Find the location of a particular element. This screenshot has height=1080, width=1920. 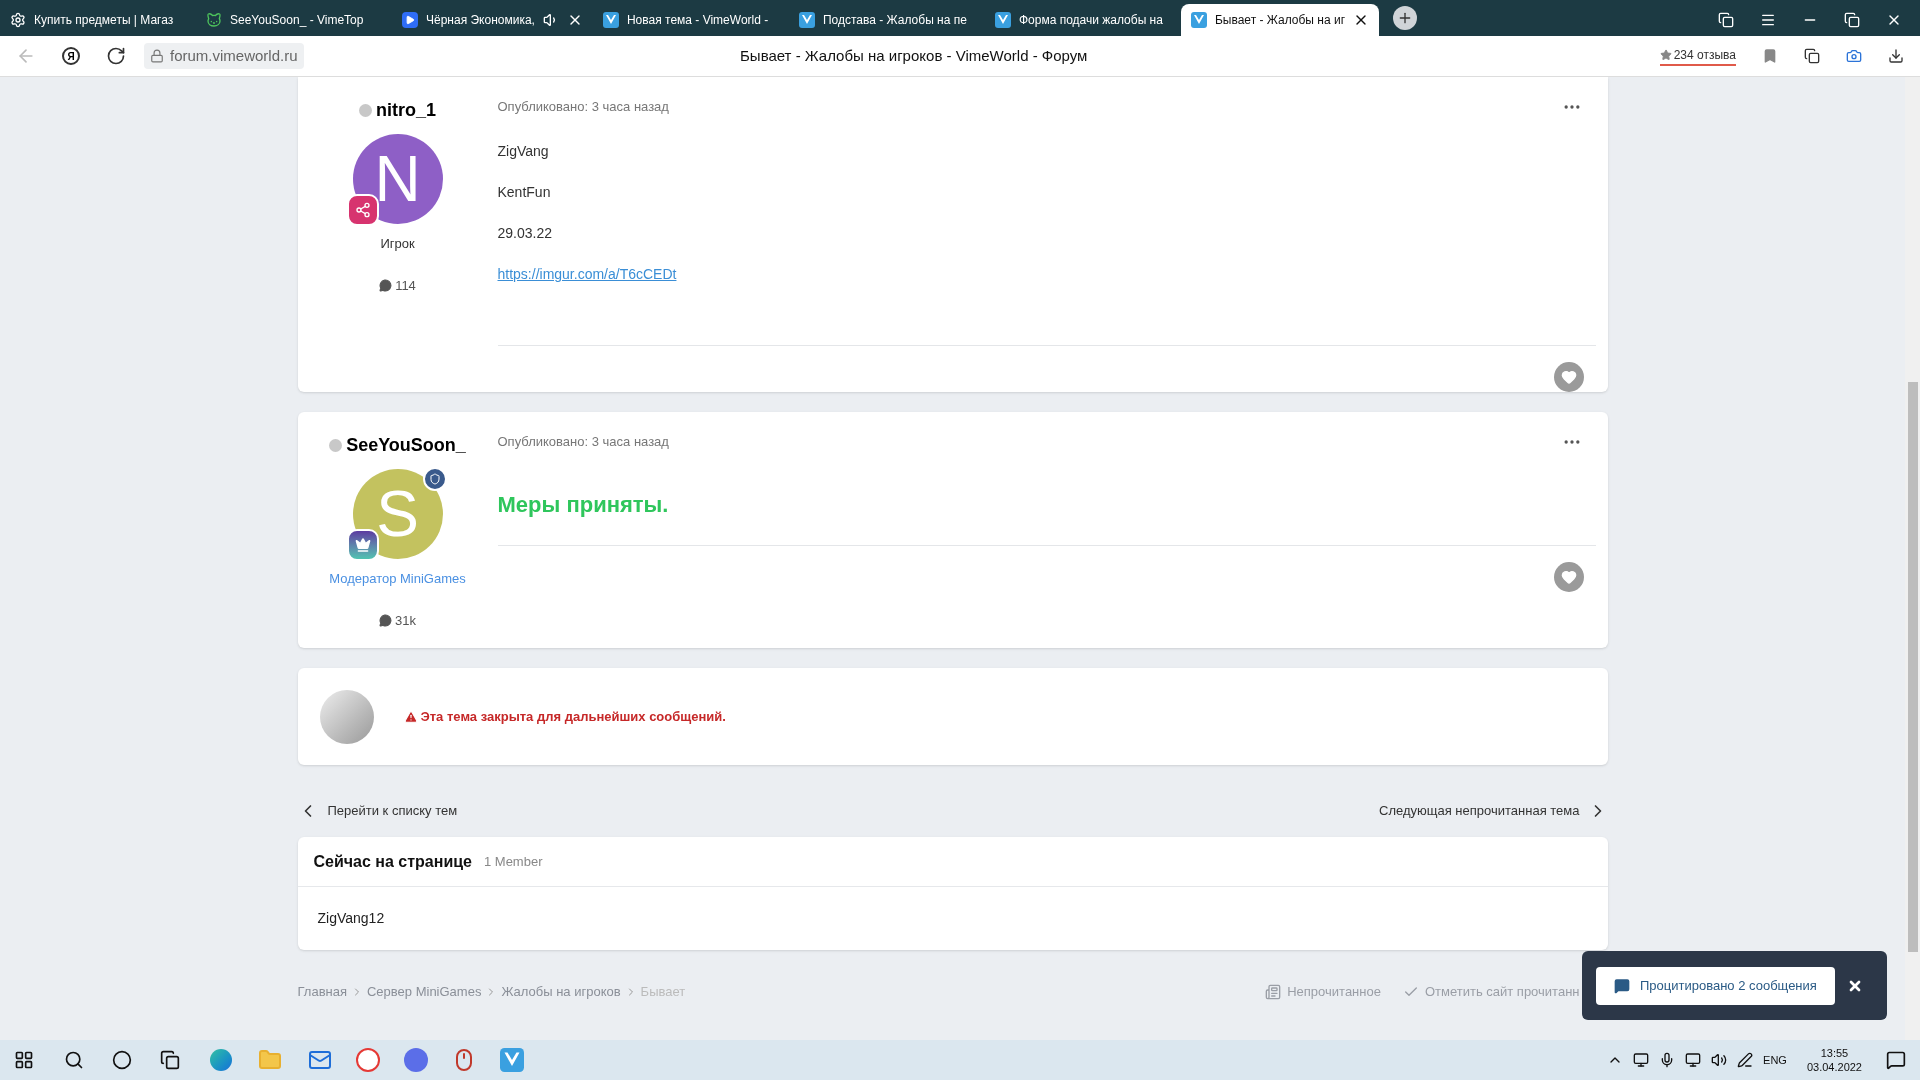

notifications-icon is located at coordinates (1896, 1060).